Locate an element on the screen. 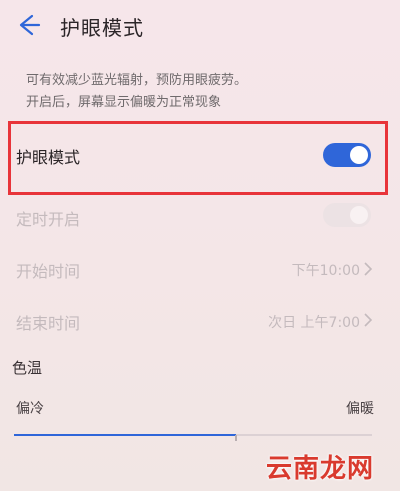  page-title: 护眼模式 is located at coordinates (102, 28).